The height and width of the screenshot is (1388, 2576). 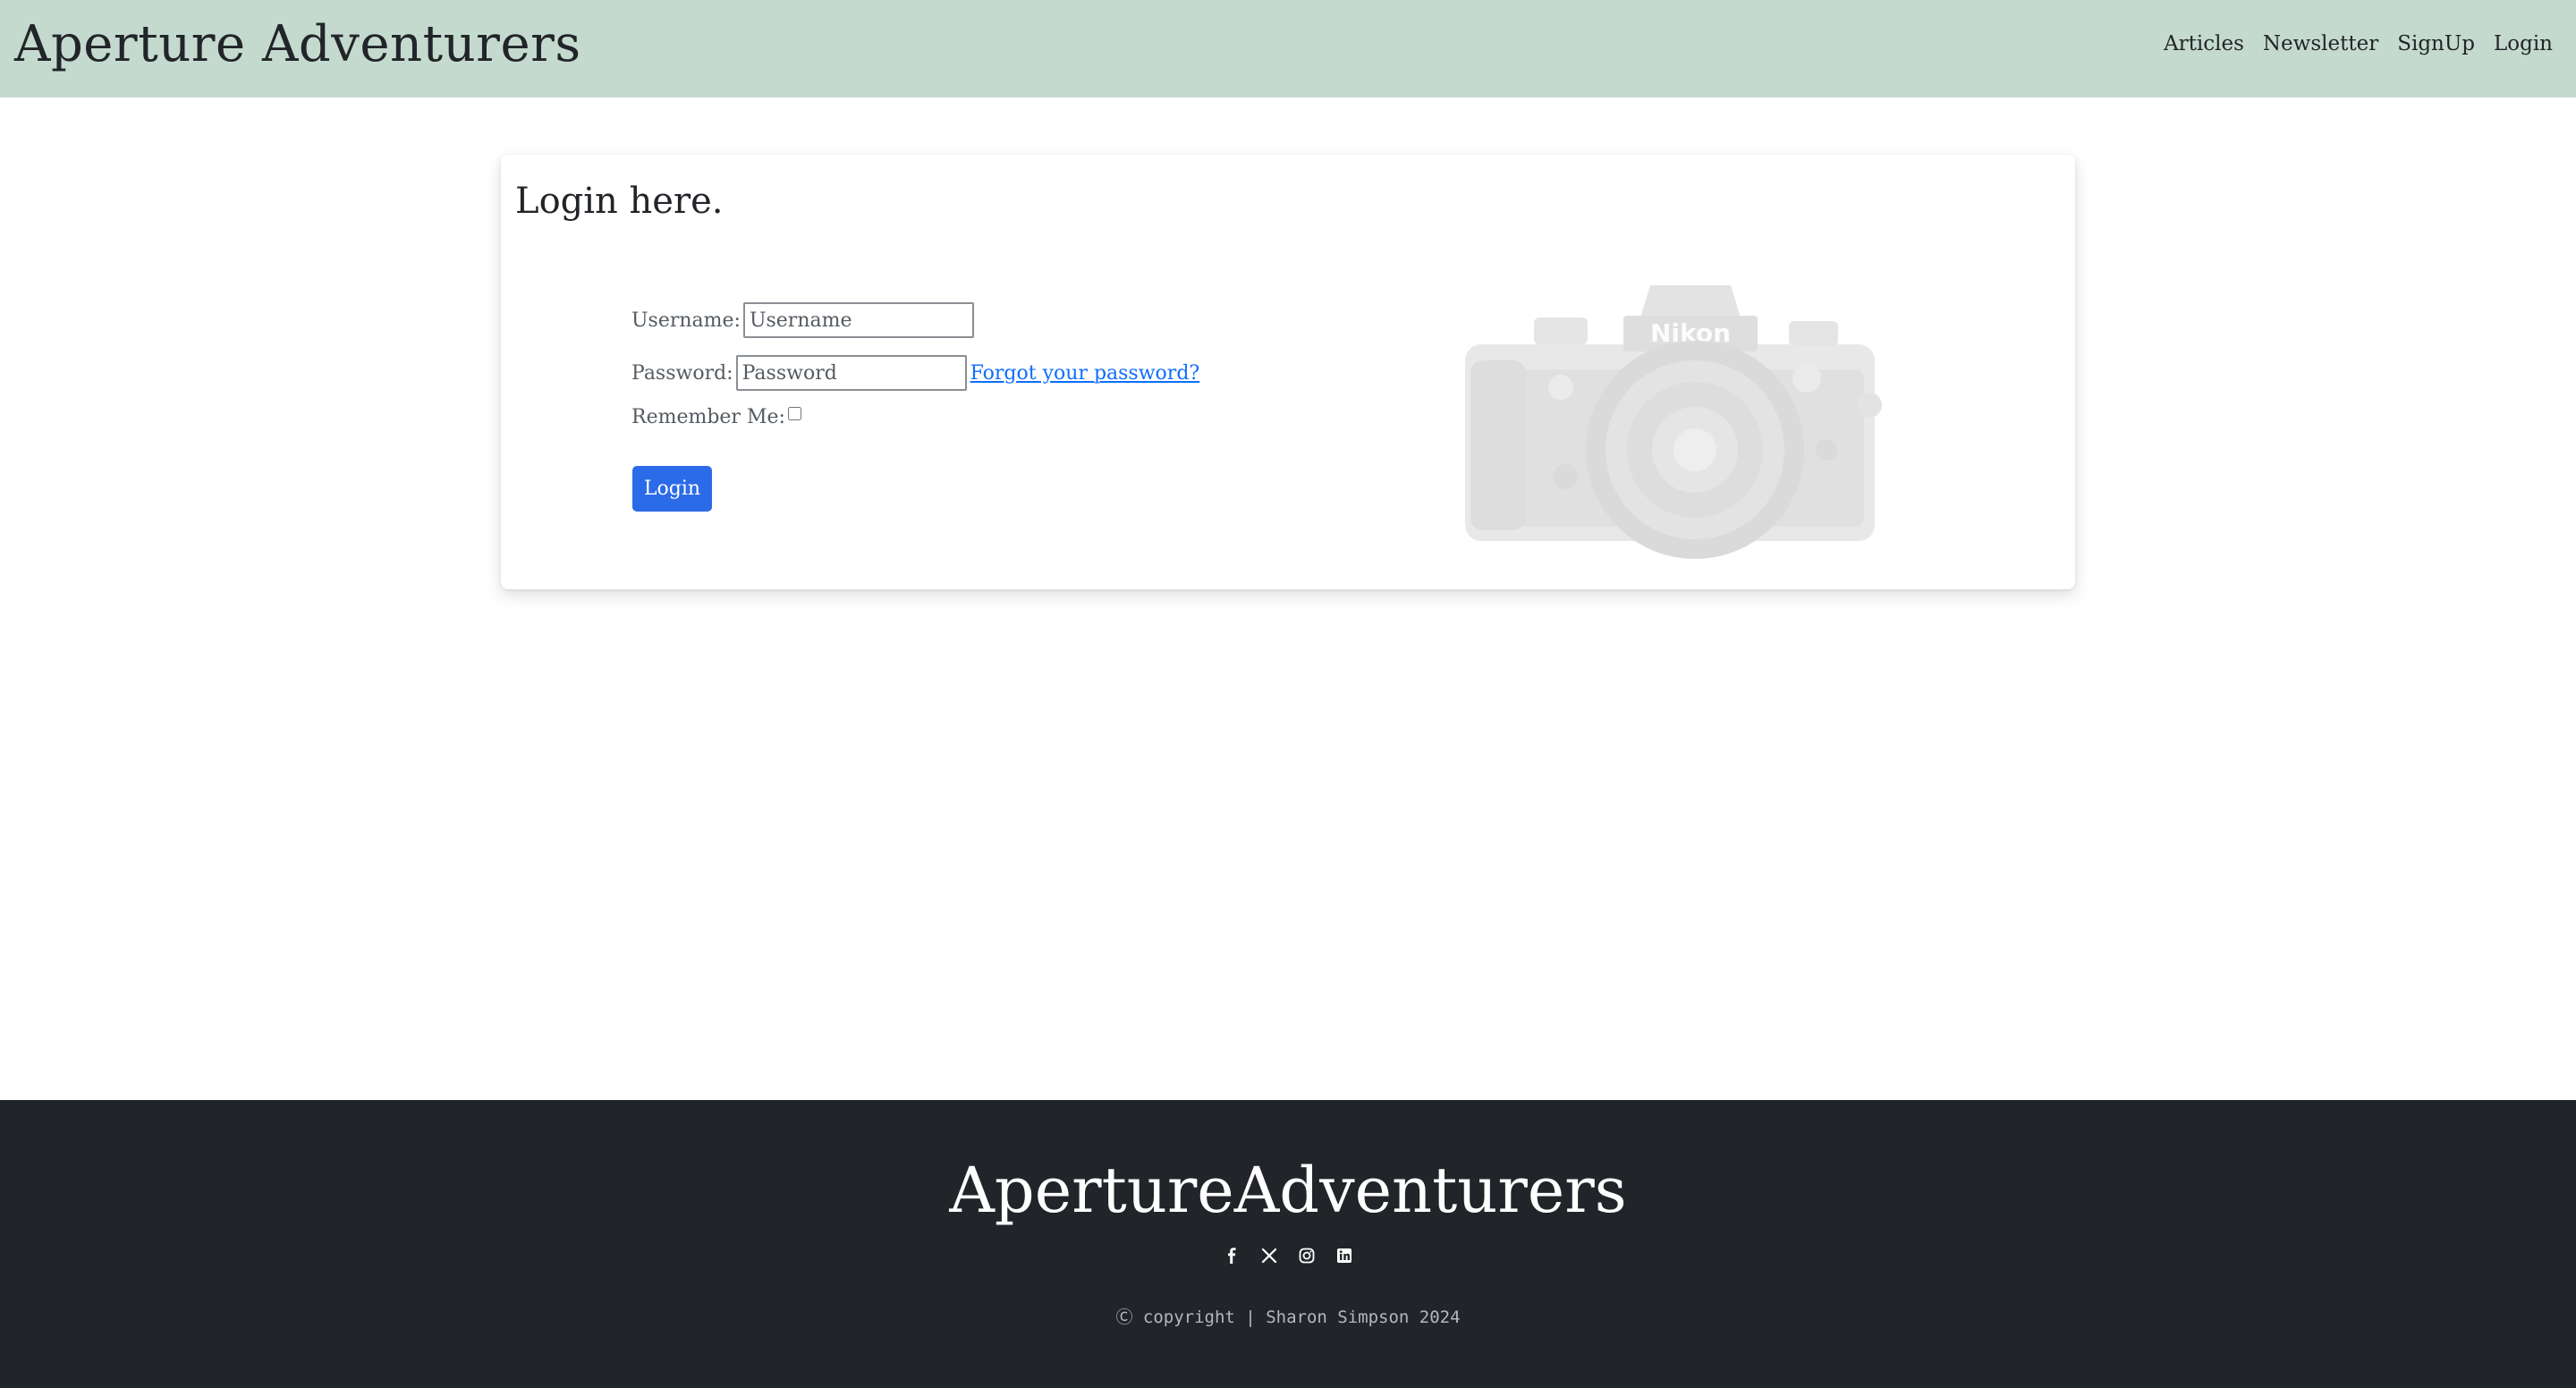 What do you see at coordinates (1269, 1256) in the screenshot?
I see `x-icon` at bounding box center [1269, 1256].